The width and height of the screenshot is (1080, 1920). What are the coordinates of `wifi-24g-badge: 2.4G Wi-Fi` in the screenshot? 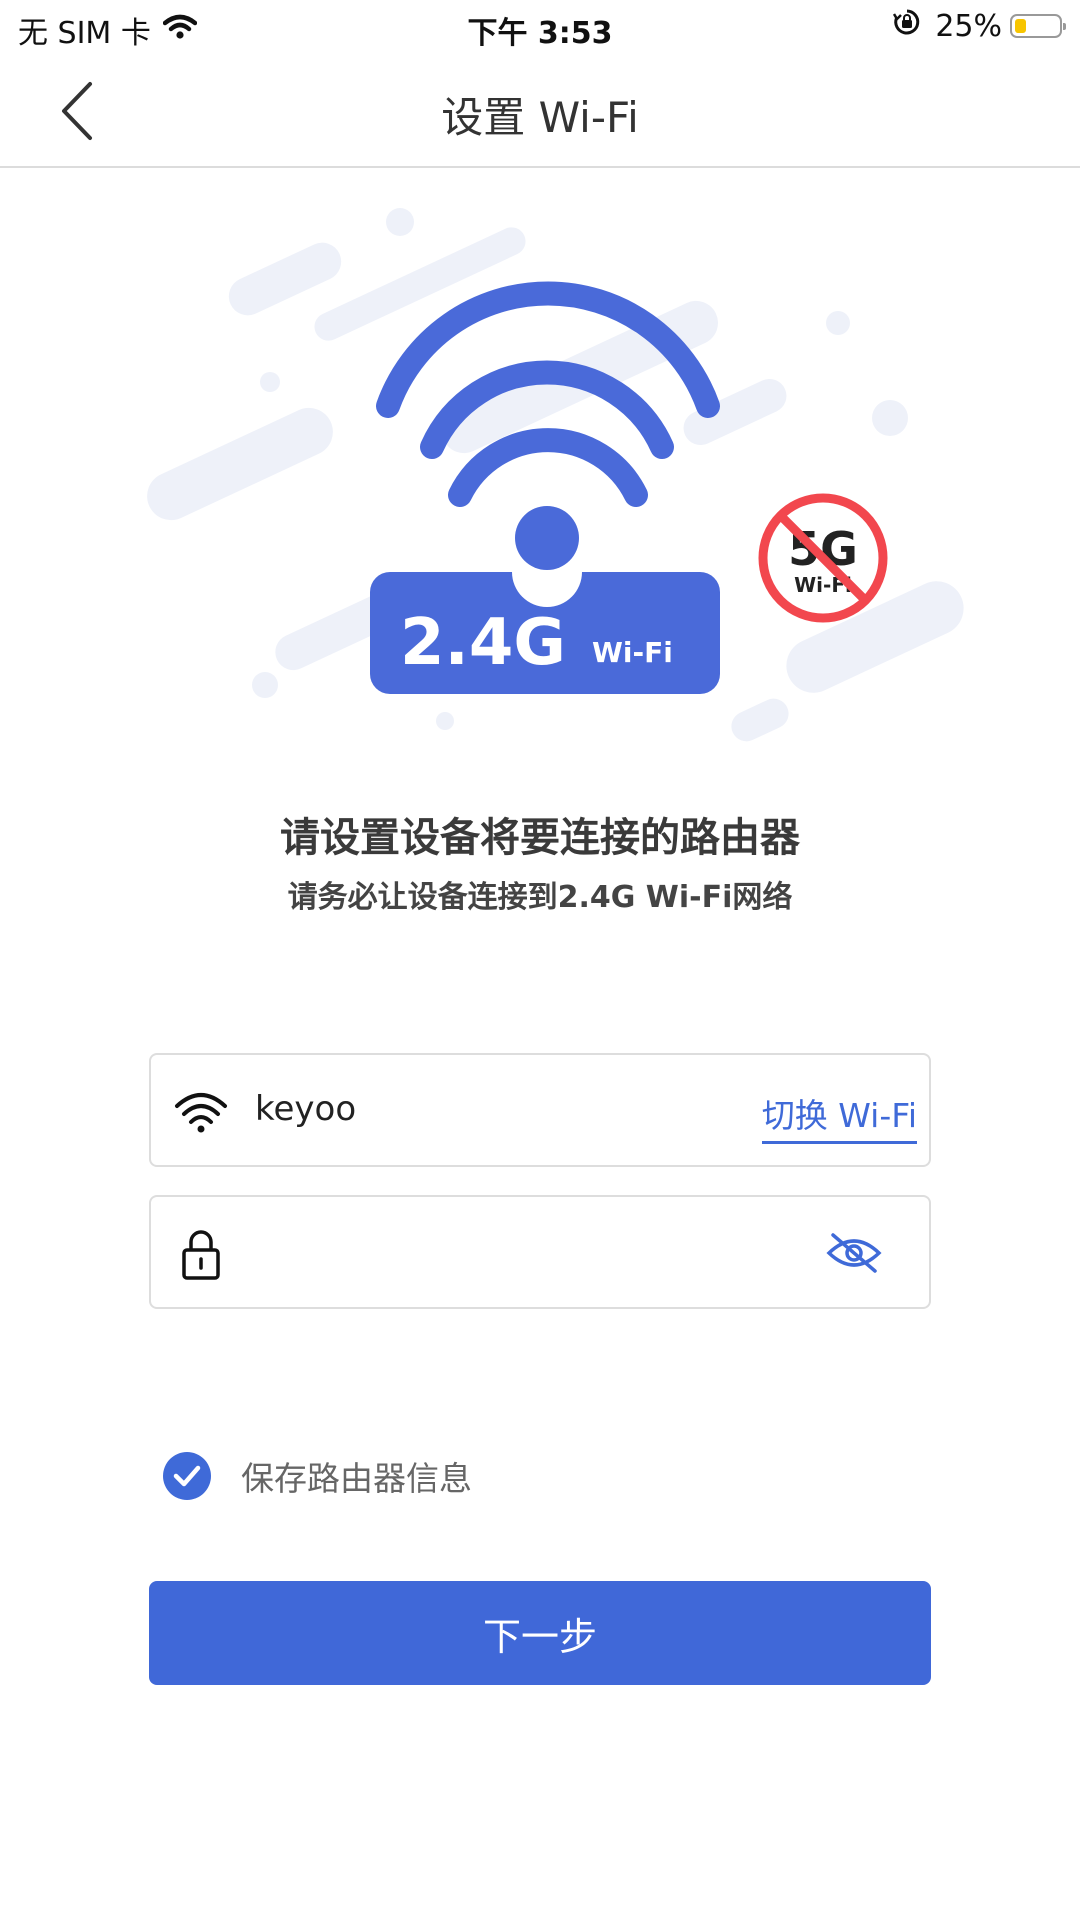 It's located at (545, 633).